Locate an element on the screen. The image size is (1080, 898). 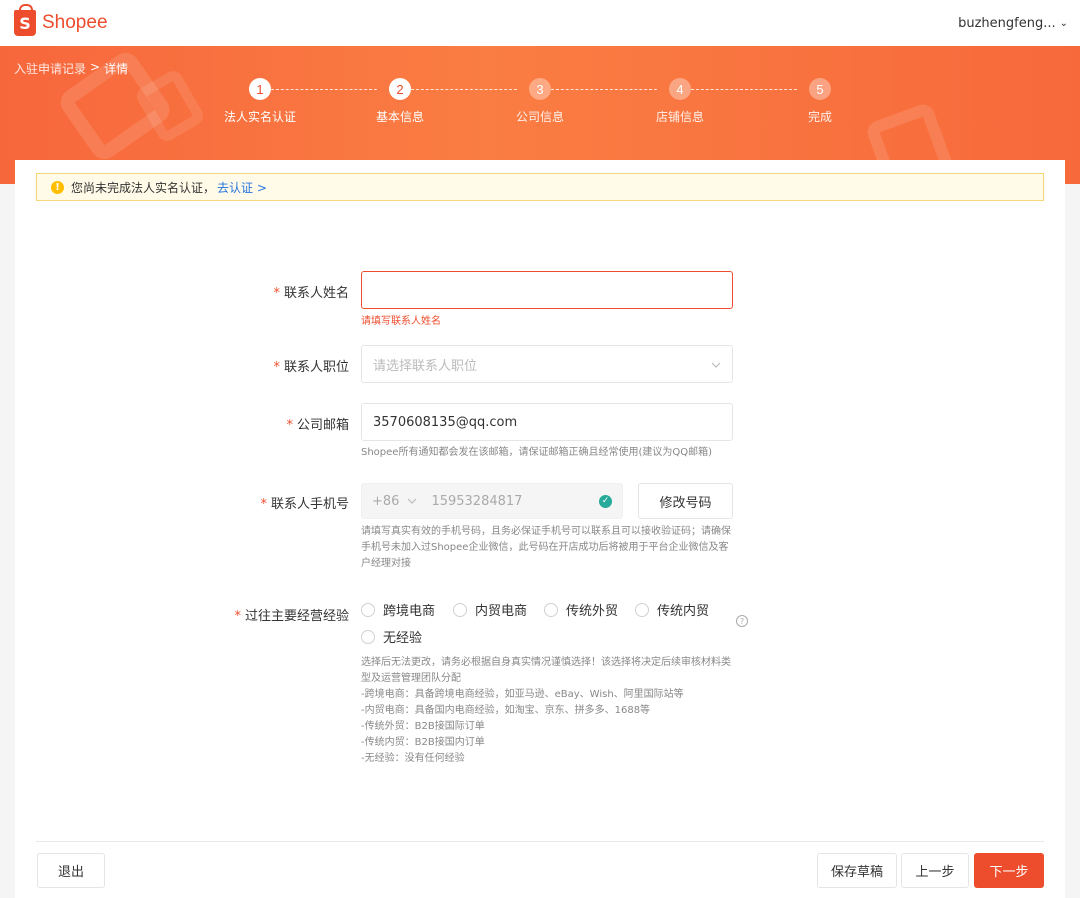
radio-traditional-domestic: 传统内贸 is located at coordinates (672, 609).